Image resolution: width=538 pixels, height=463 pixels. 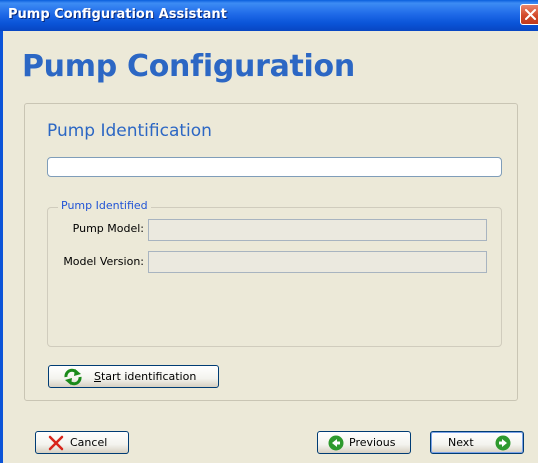 I want to click on start-mnemonic: S, so click(x=97, y=376).